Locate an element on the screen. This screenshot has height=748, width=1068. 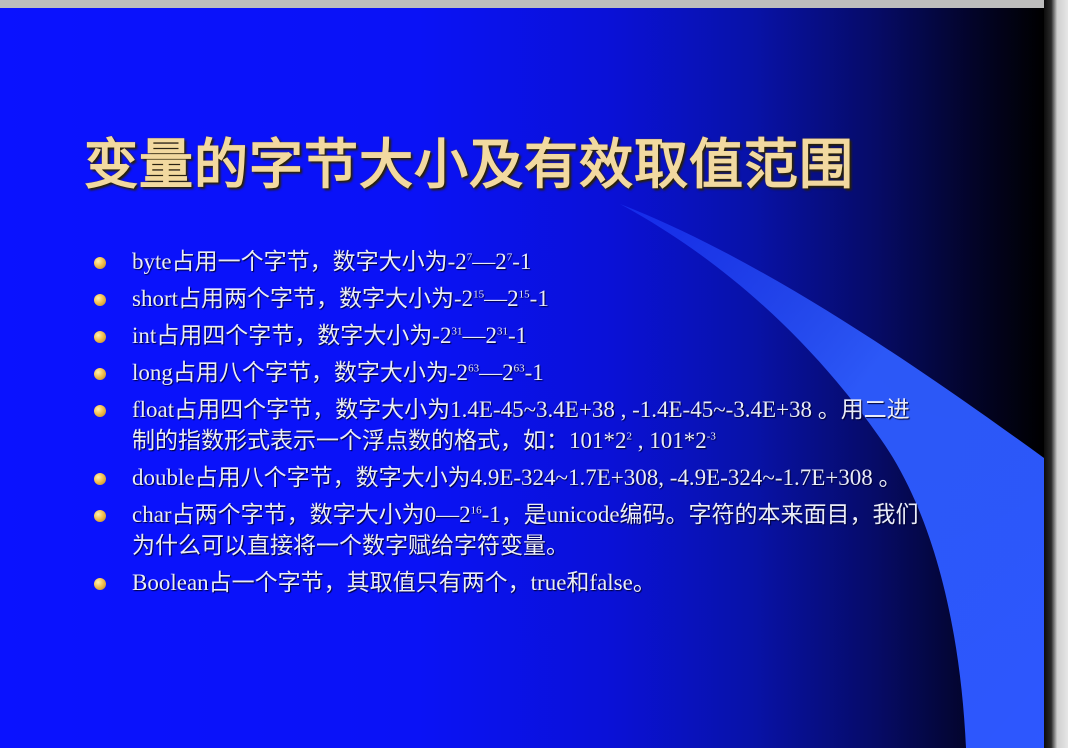
bullet-item: Boolean占一个字节，其取值只有两个，true和false。 is located at coordinates (507, 582).